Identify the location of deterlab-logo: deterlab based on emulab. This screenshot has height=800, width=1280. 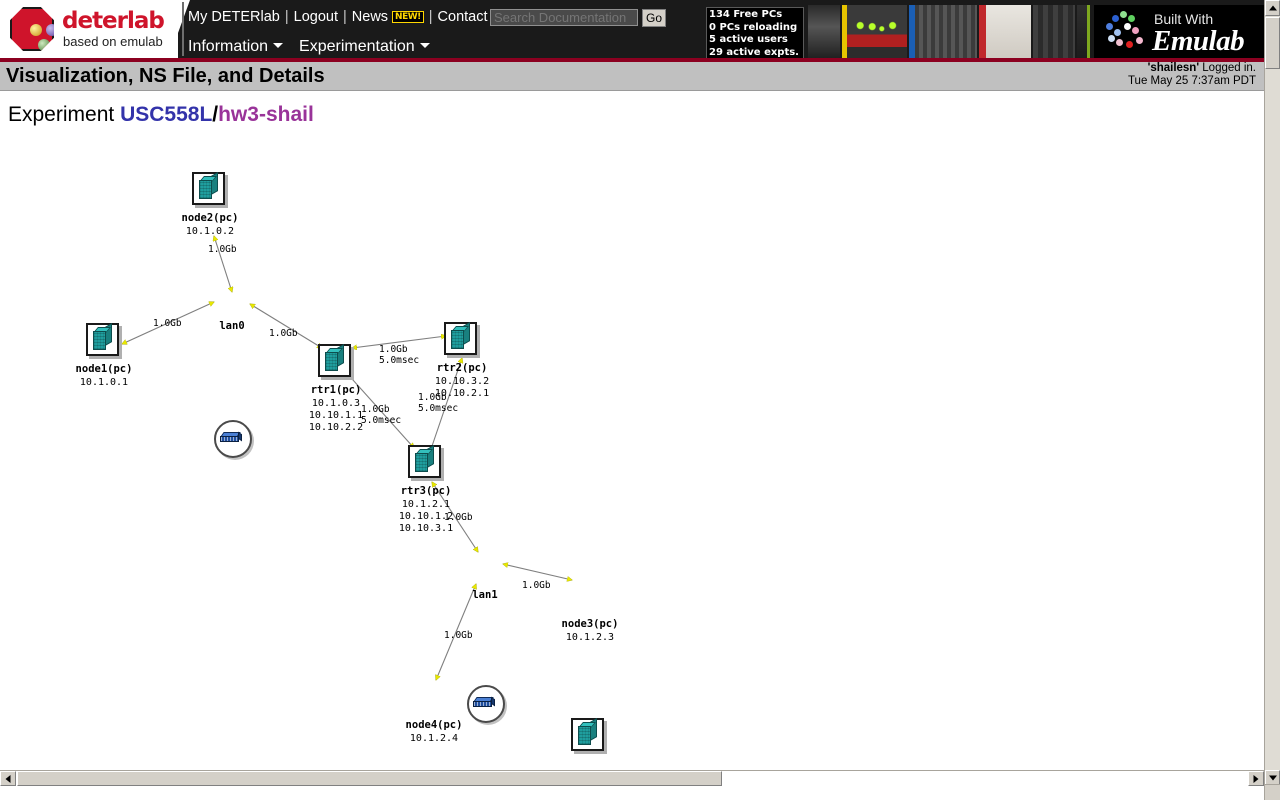
(95, 29).